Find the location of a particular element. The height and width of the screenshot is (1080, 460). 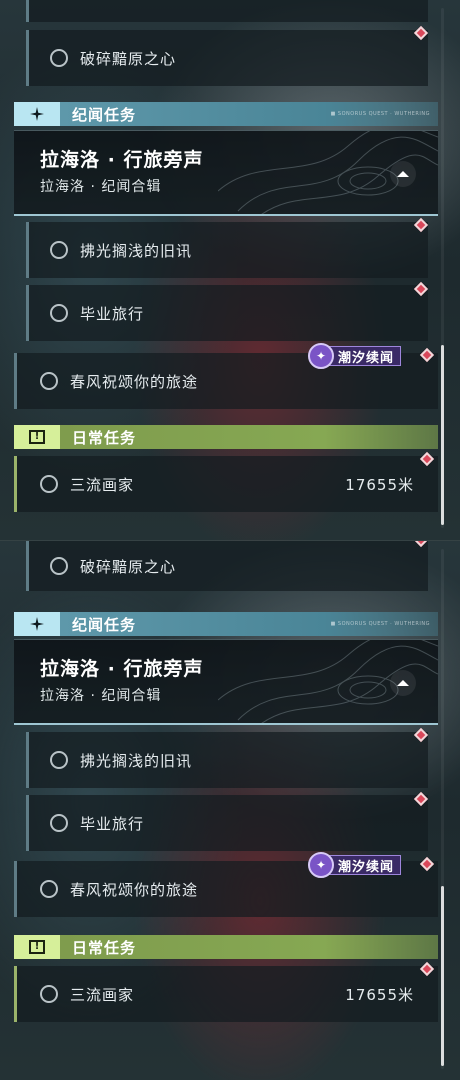

quest-row-prev is located at coordinates (227, 11).